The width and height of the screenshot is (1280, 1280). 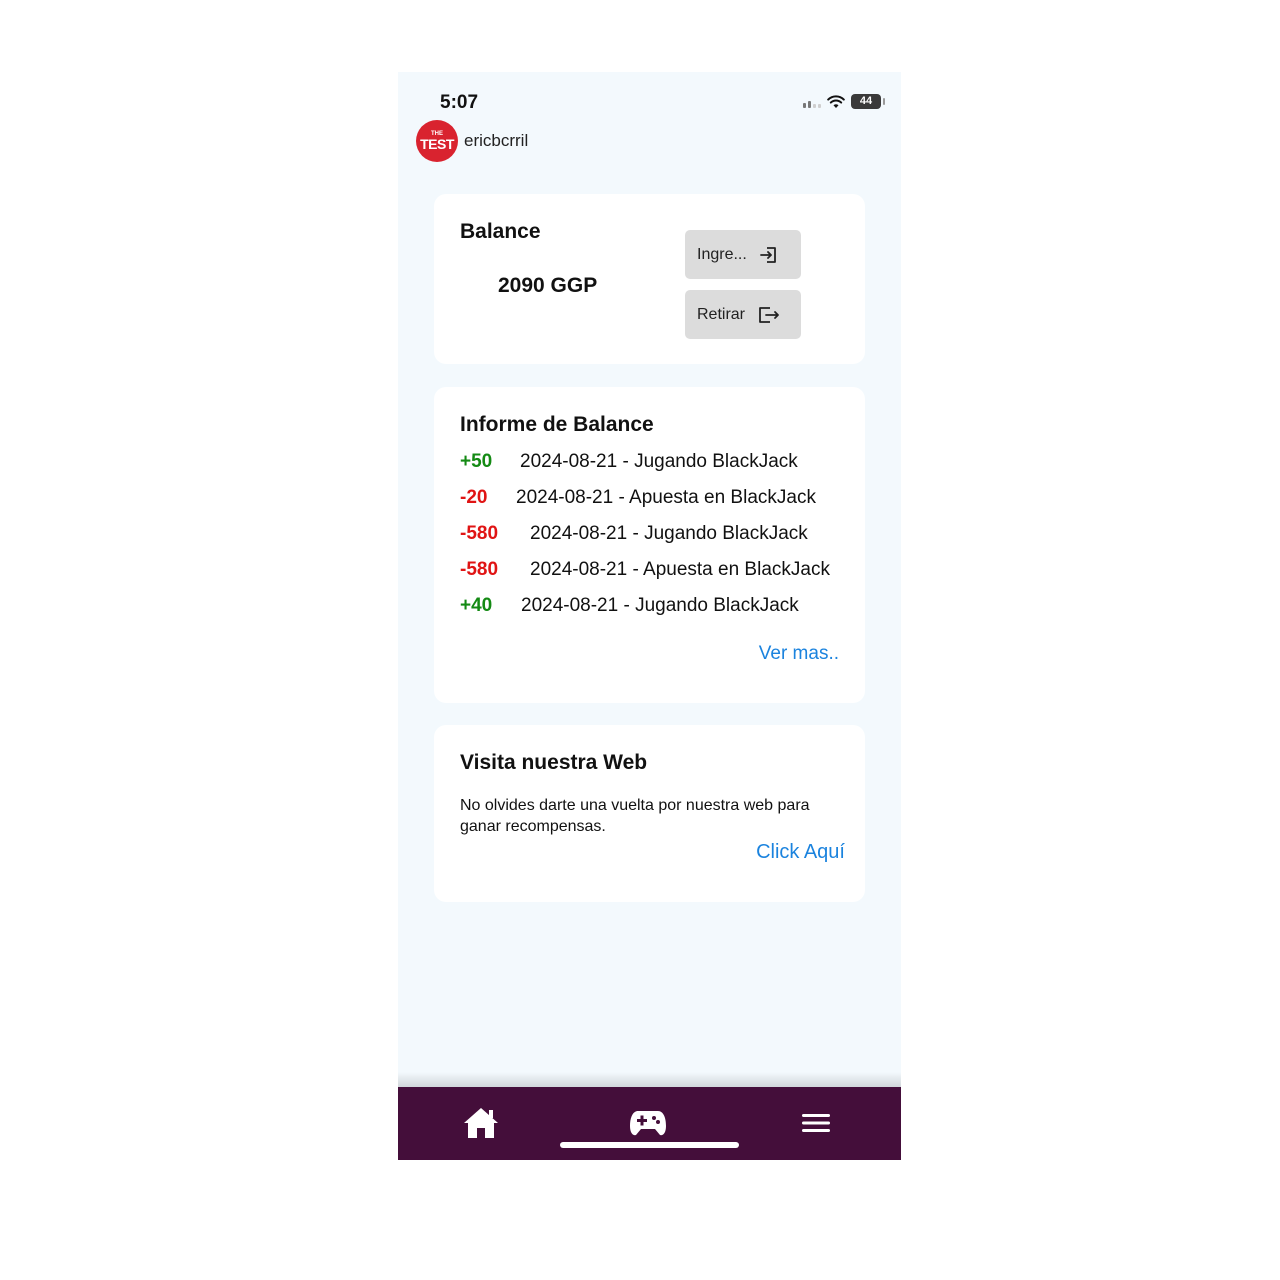 I want to click on battery-icon: 44, so click(x=868, y=101).